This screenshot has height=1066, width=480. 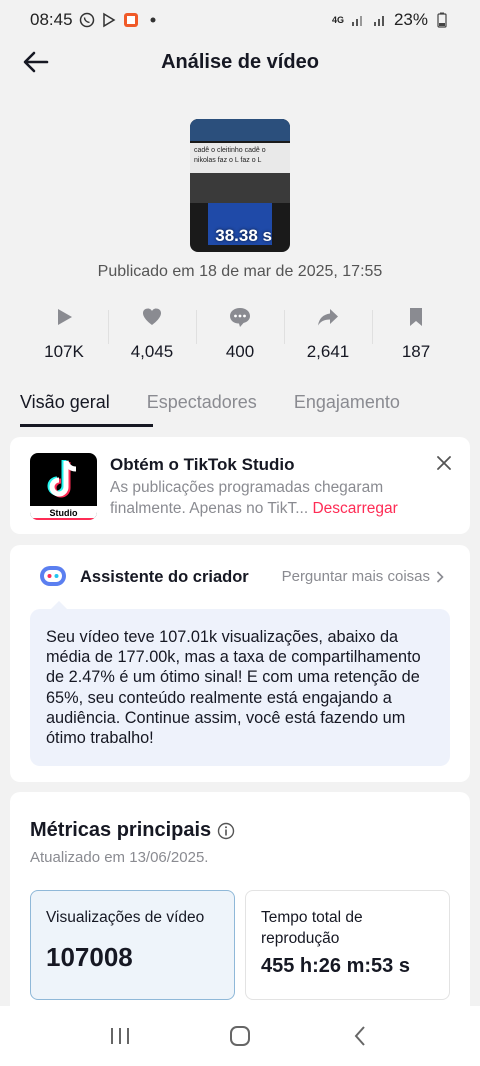 I want to click on chevron-left-icon, so click(x=359, y=1036).